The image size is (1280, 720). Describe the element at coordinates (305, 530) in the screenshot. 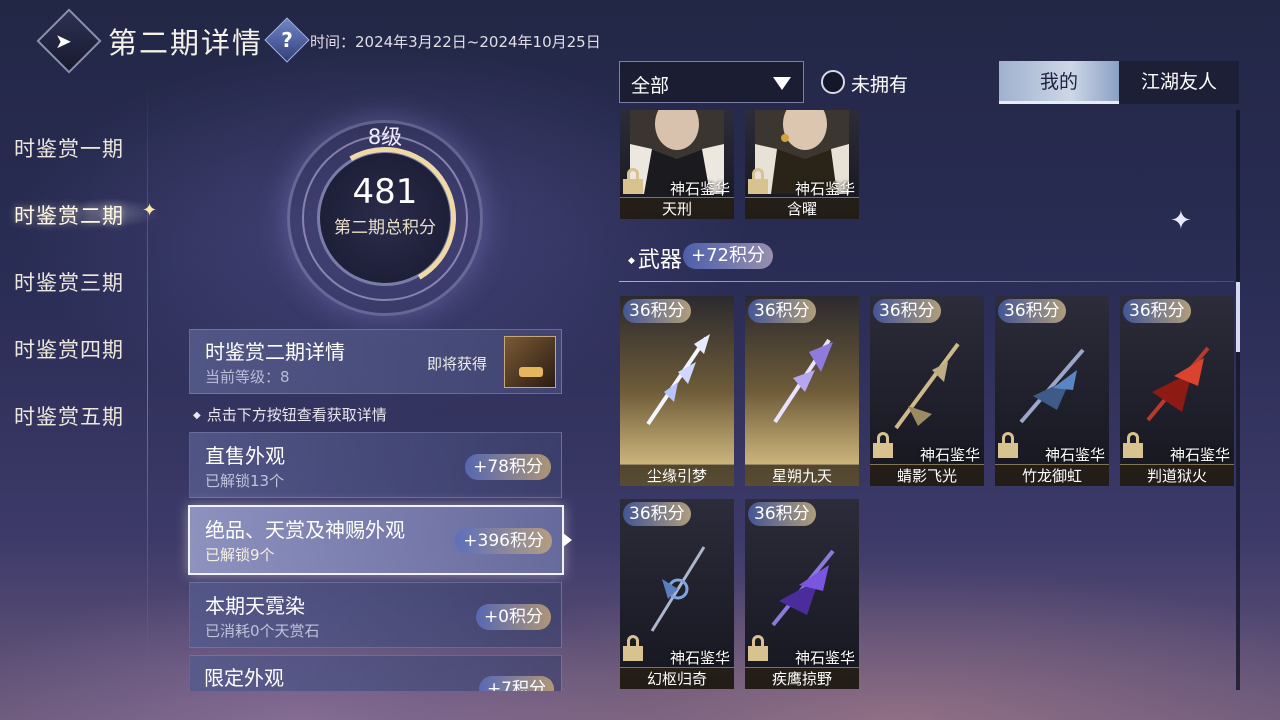

I see `category-title: 绝品、天赏及神赐外观` at that location.